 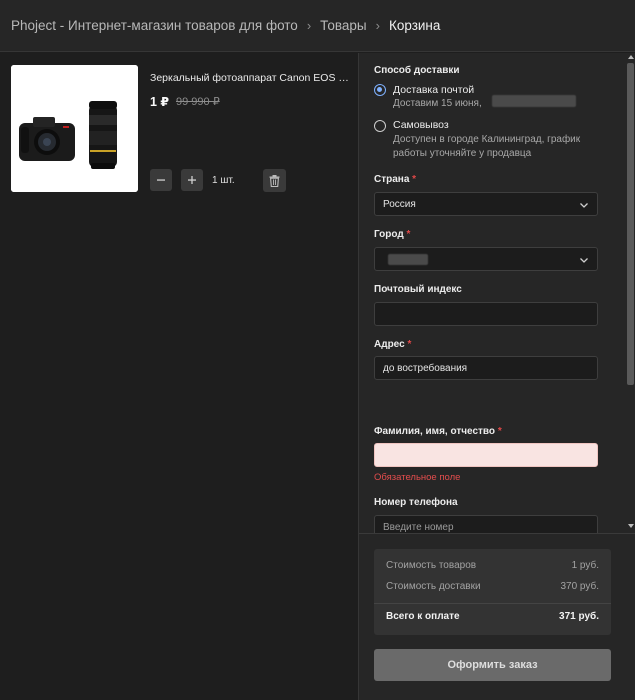 What do you see at coordinates (631, 526) in the screenshot?
I see `scroll-down-arrow-icon` at bounding box center [631, 526].